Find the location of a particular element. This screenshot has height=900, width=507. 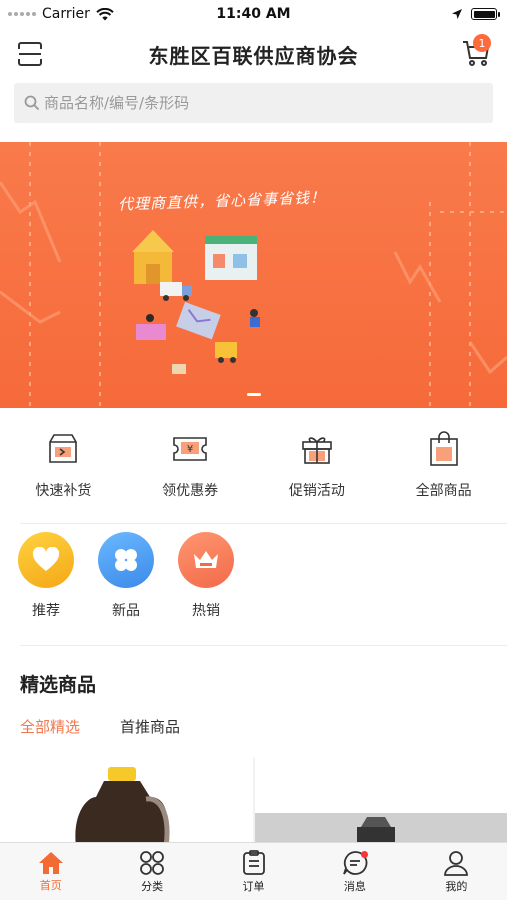

restock-box-icon is located at coordinates (63, 449).